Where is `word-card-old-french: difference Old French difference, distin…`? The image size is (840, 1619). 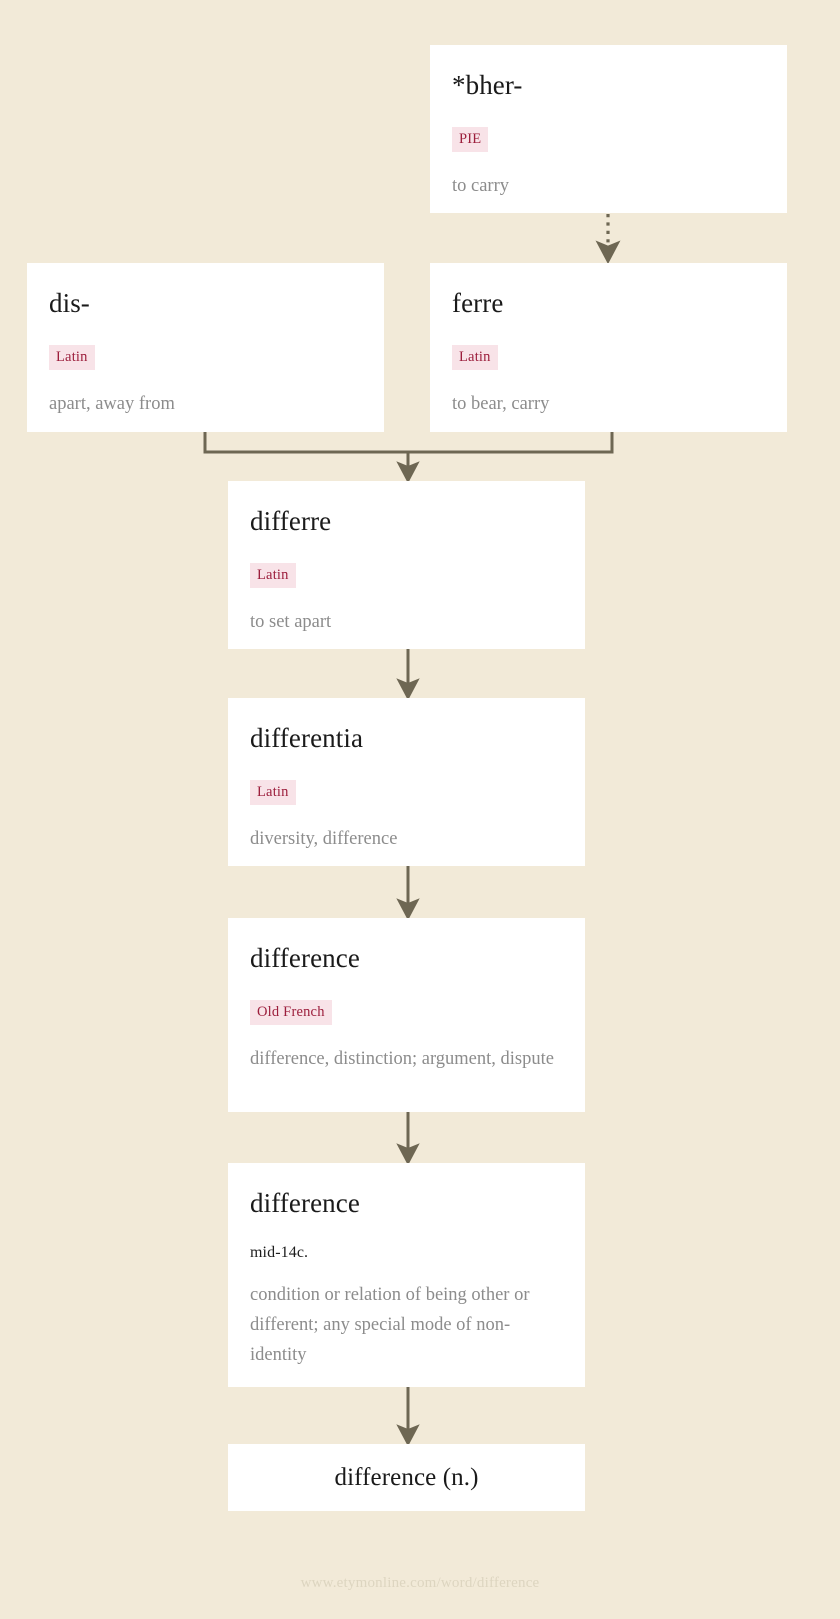
word-card-old-french: difference Old French difference, distin… is located at coordinates (406, 1015).